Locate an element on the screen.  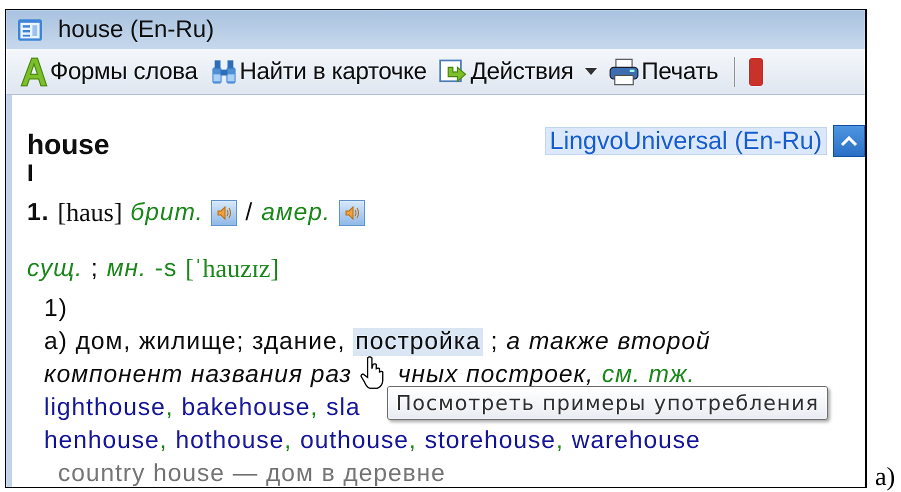
grammar-label: мн. is located at coordinates (126, 269).